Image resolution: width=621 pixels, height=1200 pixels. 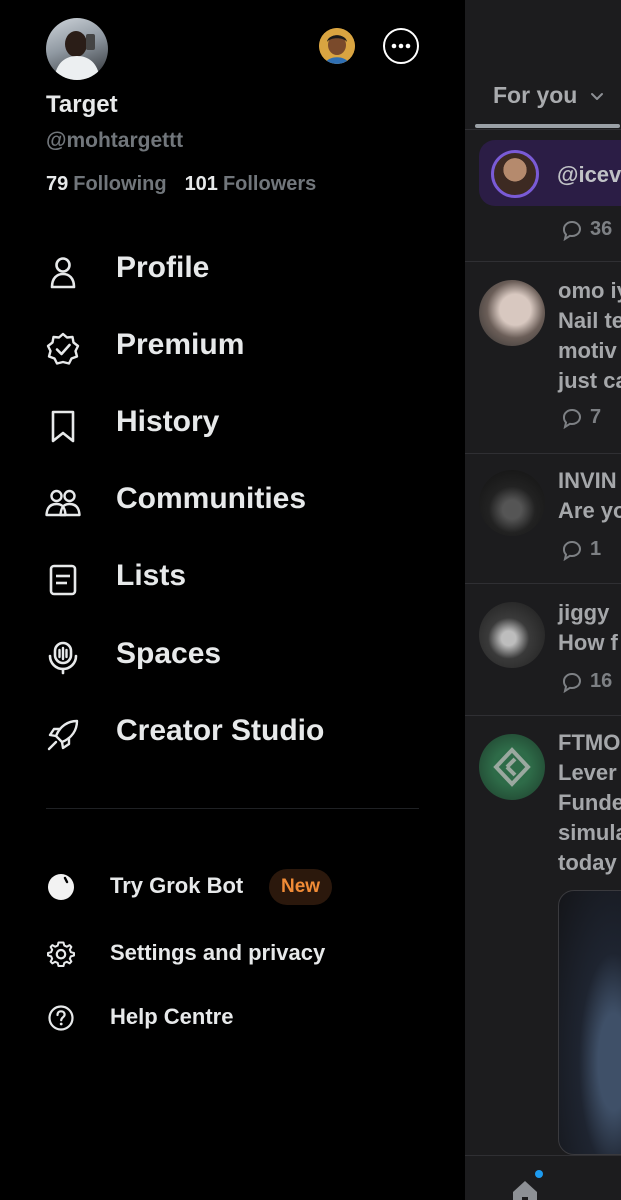 What do you see at coordinates (586, 229) in the screenshot?
I see `reply-count: 36` at bounding box center [586, 229].